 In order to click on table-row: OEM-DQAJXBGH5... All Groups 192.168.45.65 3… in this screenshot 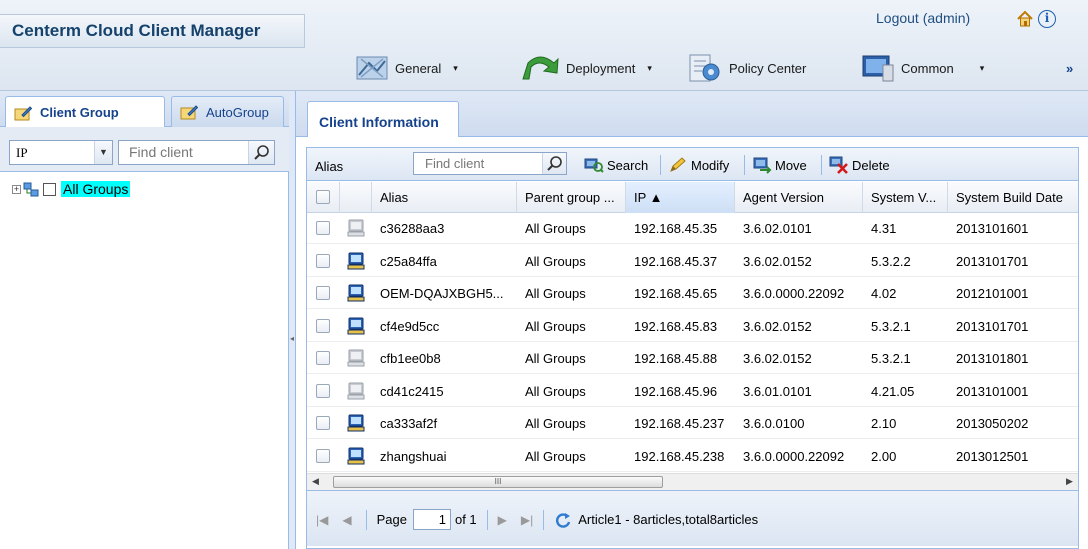, I will do `click(692, 293)`.